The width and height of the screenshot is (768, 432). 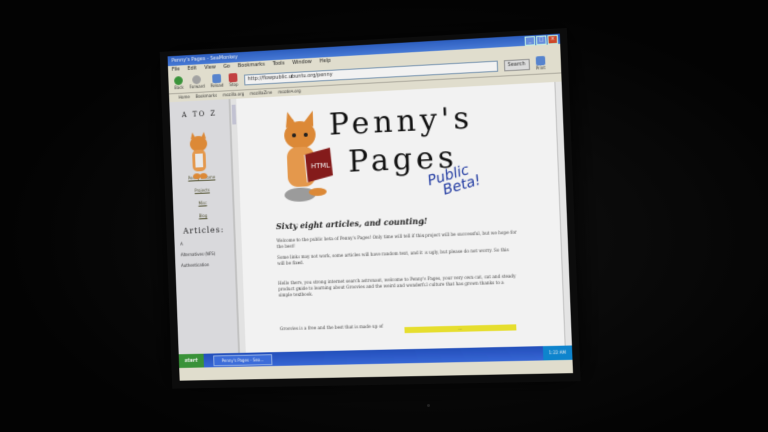 What do you see at coordinates (182, 244) in the screenshot?
I see `article-letter: A` at bounding box center [182, 244].